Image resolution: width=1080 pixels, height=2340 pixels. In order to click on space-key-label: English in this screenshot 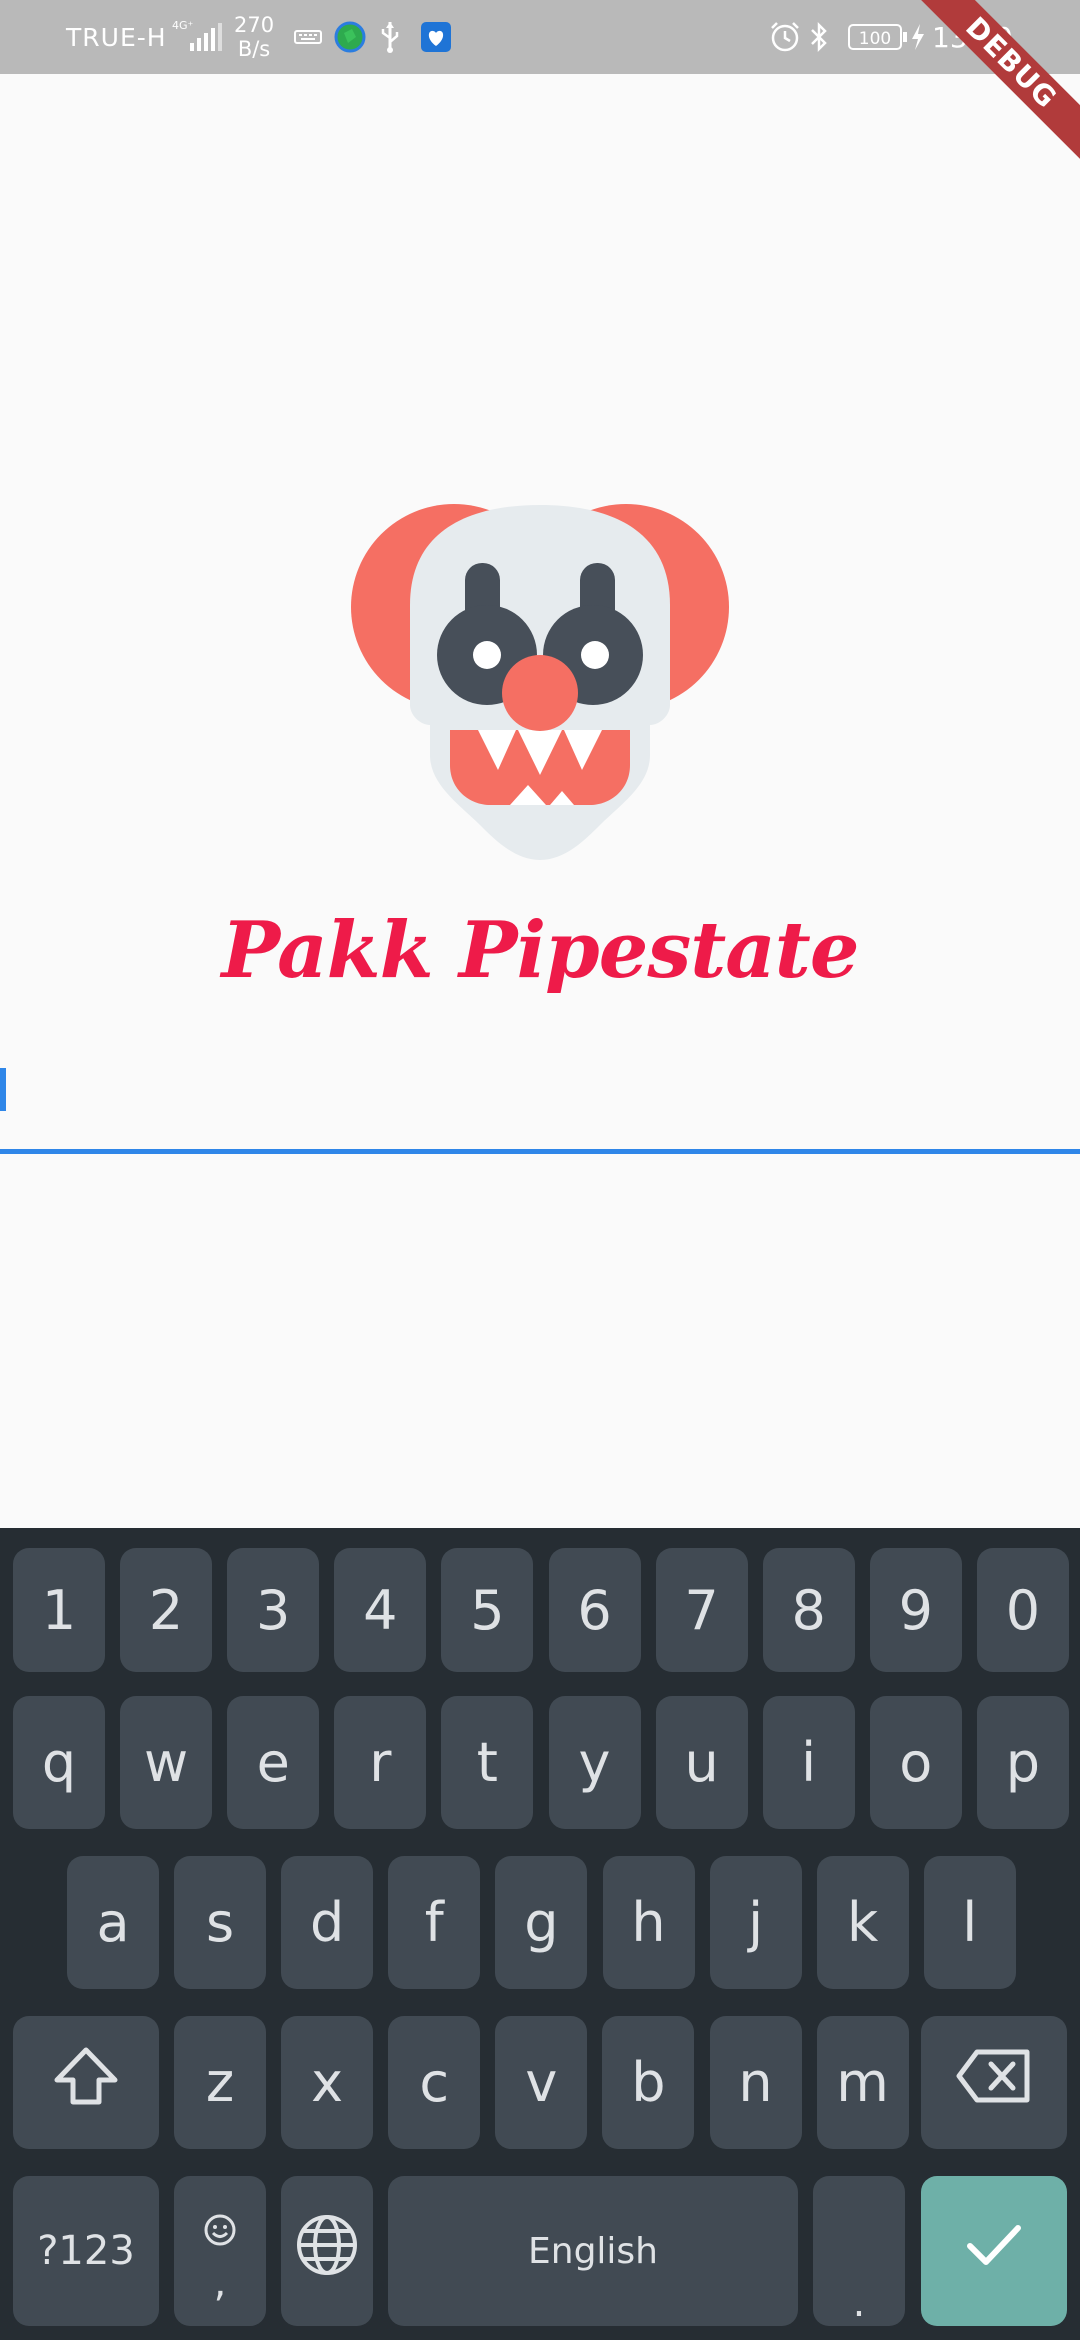, I will do `click(593, 2251)`.